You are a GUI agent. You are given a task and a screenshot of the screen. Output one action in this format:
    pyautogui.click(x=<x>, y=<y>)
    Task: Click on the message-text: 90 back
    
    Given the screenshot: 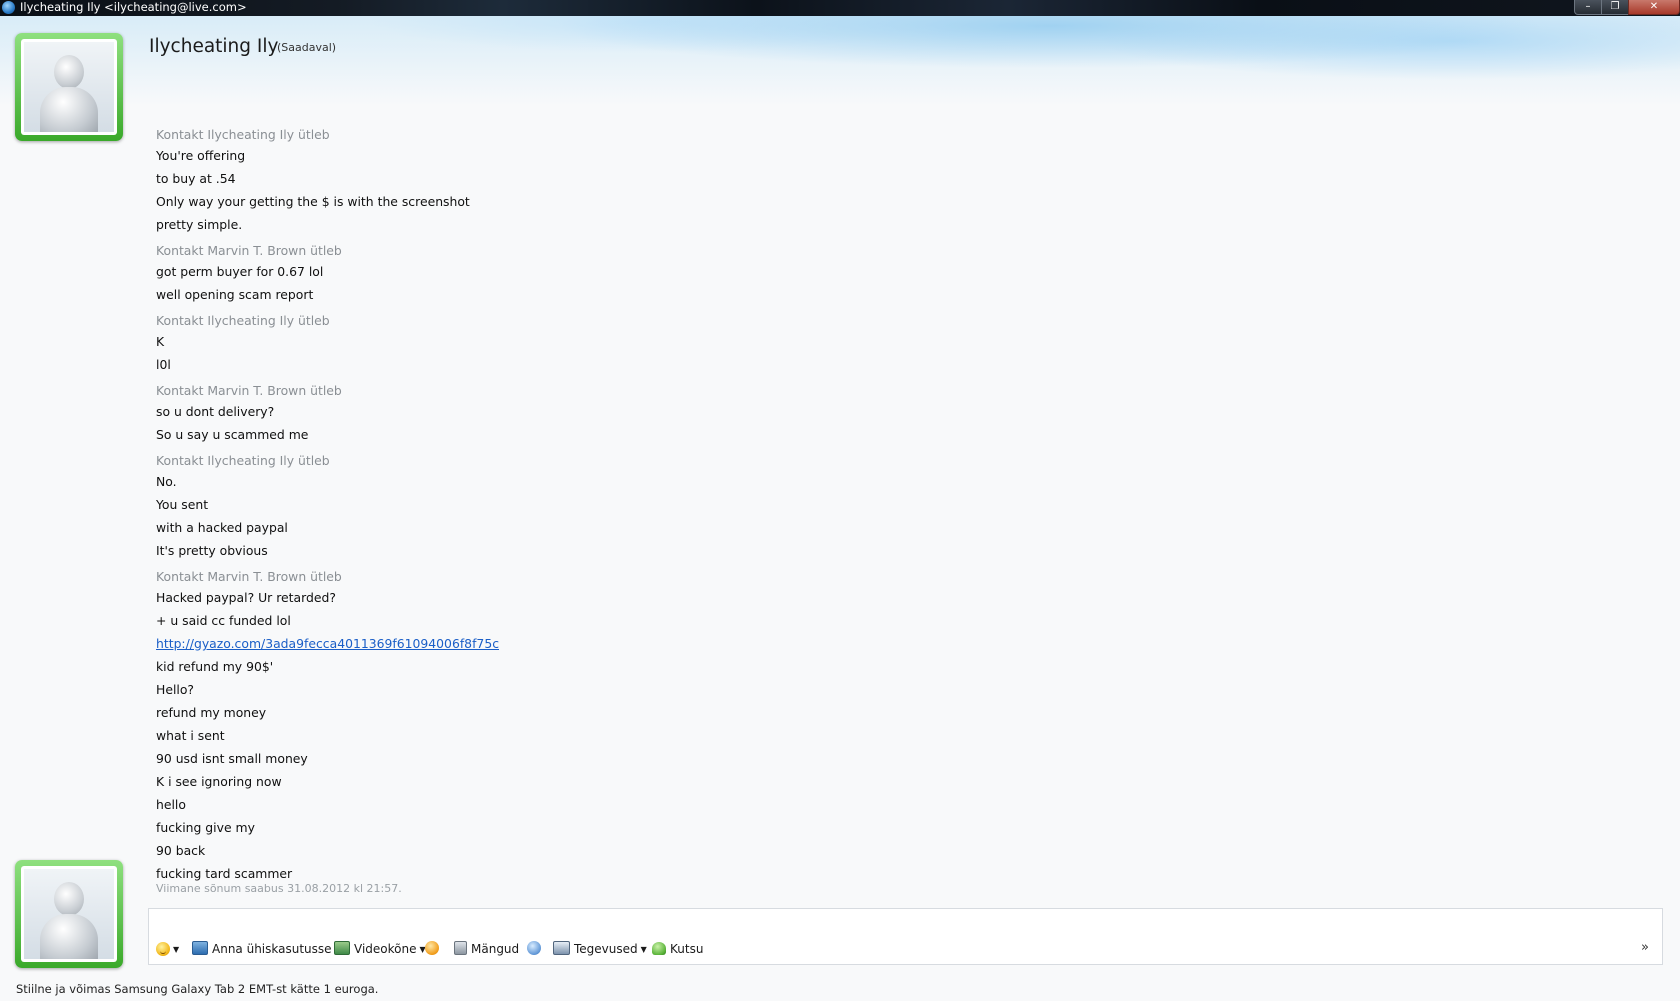 What is the action you would take?
    pyautogui.click(x=181, y=850)
    